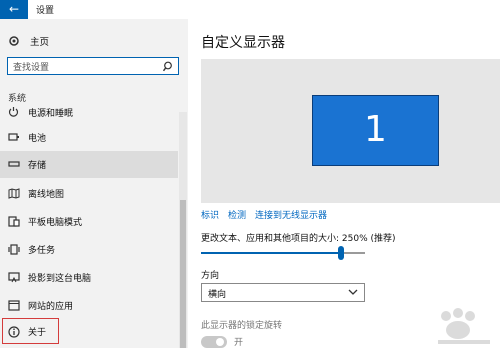 This screenshot has height=348, width=500. What do you see at coordinates (93, 66) in the screenshot?
I see `search-input: 查找设置` at bounding box center [93, 66].